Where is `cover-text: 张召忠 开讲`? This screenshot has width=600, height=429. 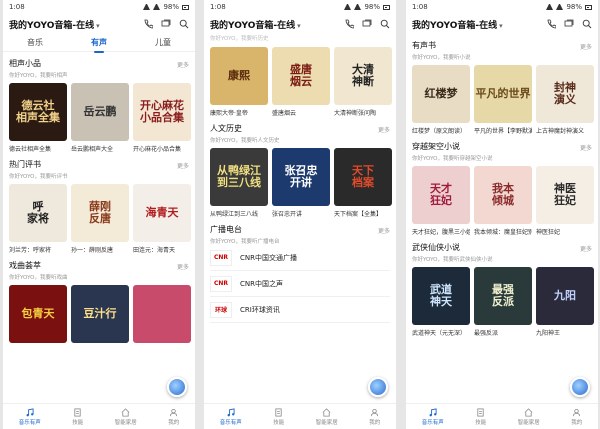
cover-text: 张召忠 开讲 is located at coordinates (301, 176).